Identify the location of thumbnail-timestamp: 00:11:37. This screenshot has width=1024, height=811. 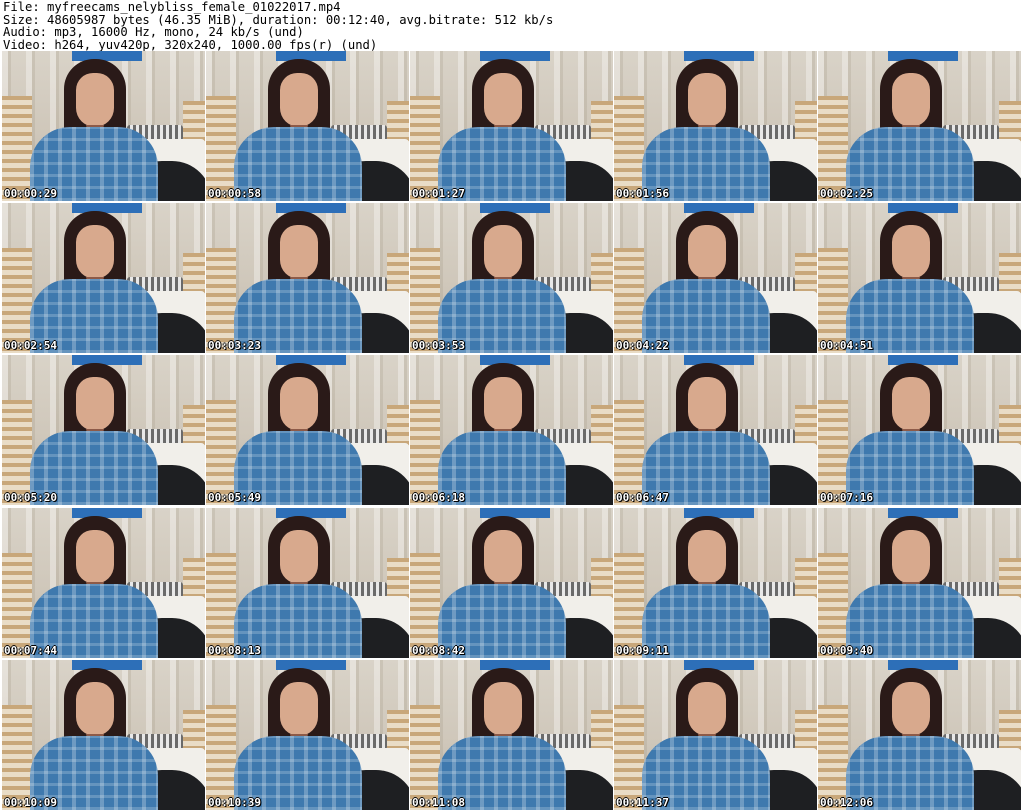
(642, 802).